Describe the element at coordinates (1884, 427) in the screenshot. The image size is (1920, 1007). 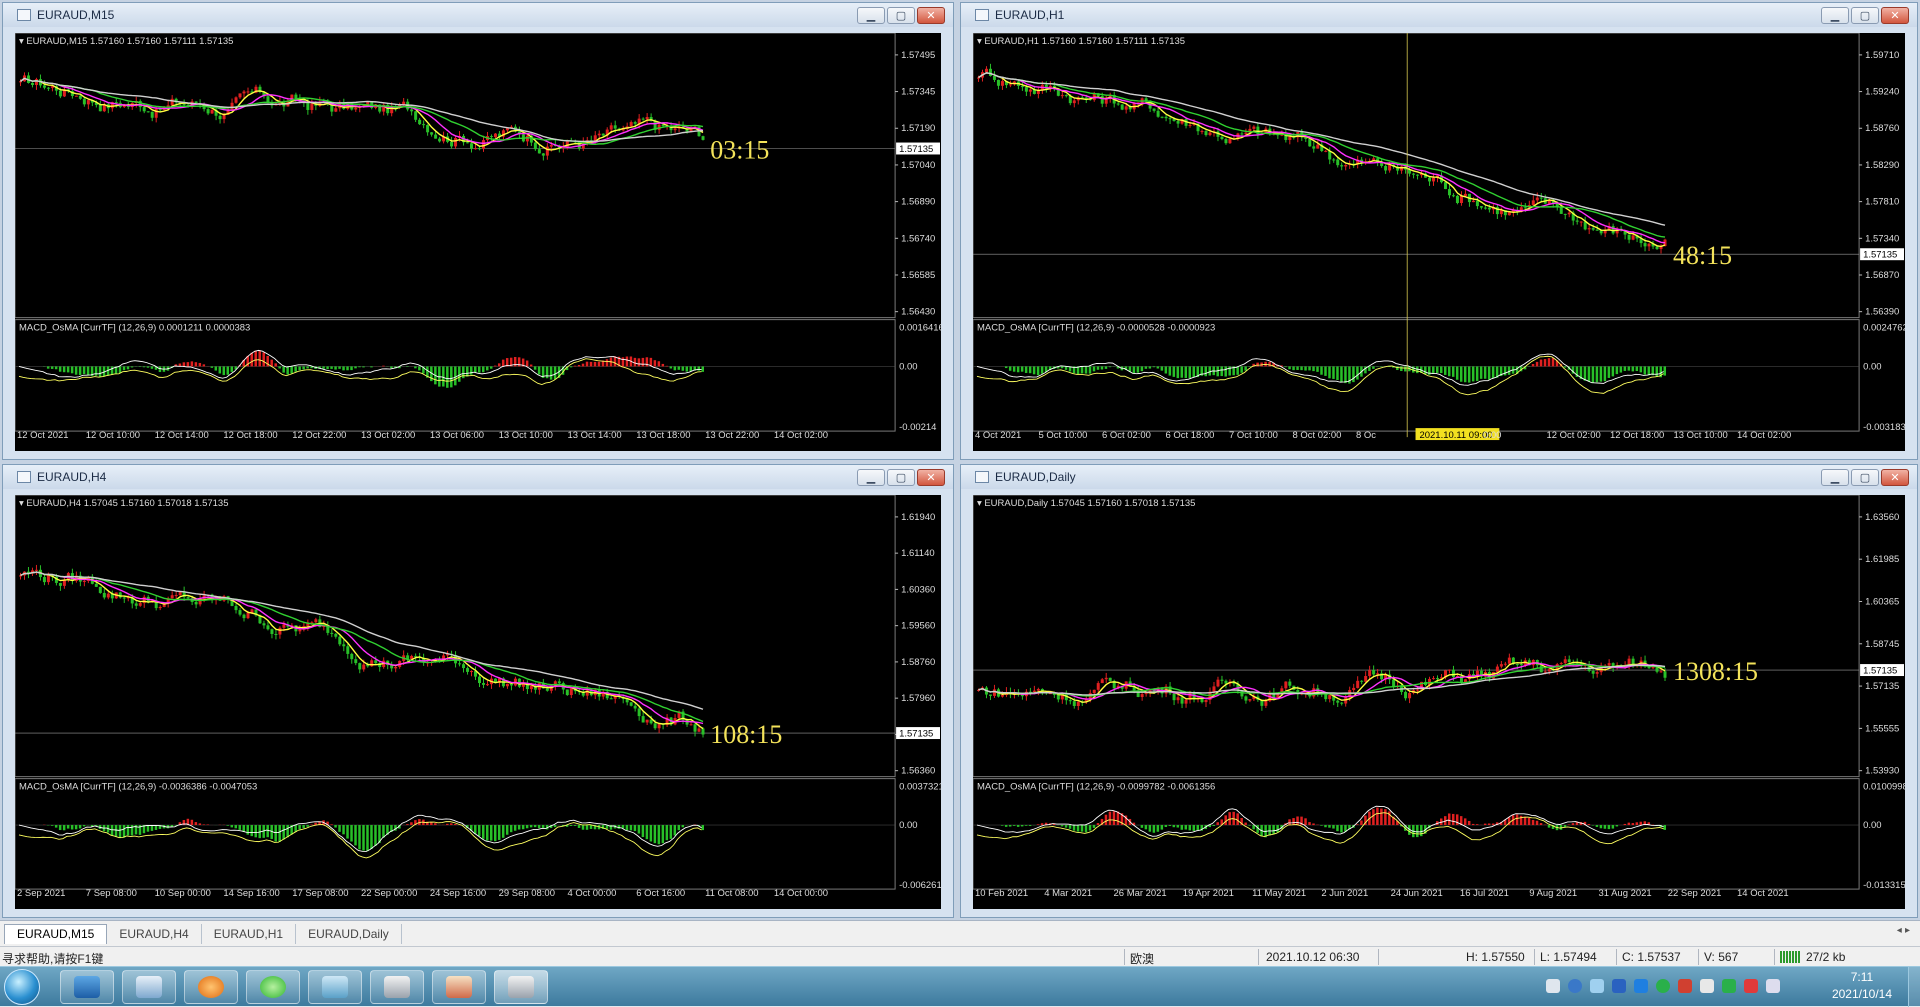
I see `macd-scale-label: -0.003183` at that location.